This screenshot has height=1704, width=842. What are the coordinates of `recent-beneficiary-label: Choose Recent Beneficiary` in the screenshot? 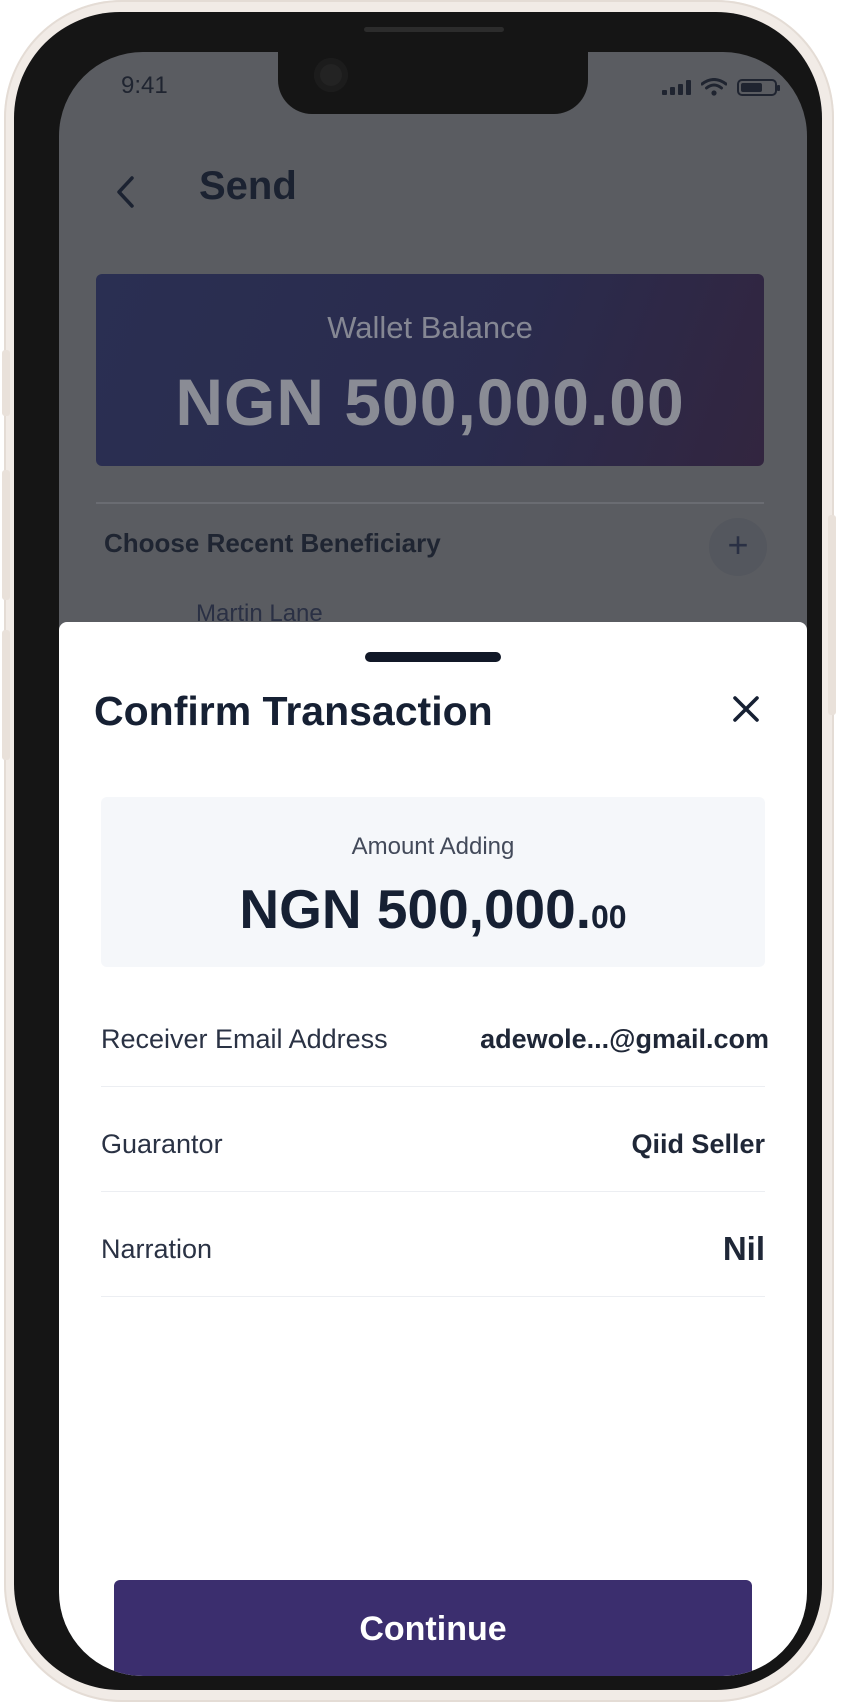 It's located at (272, 543).